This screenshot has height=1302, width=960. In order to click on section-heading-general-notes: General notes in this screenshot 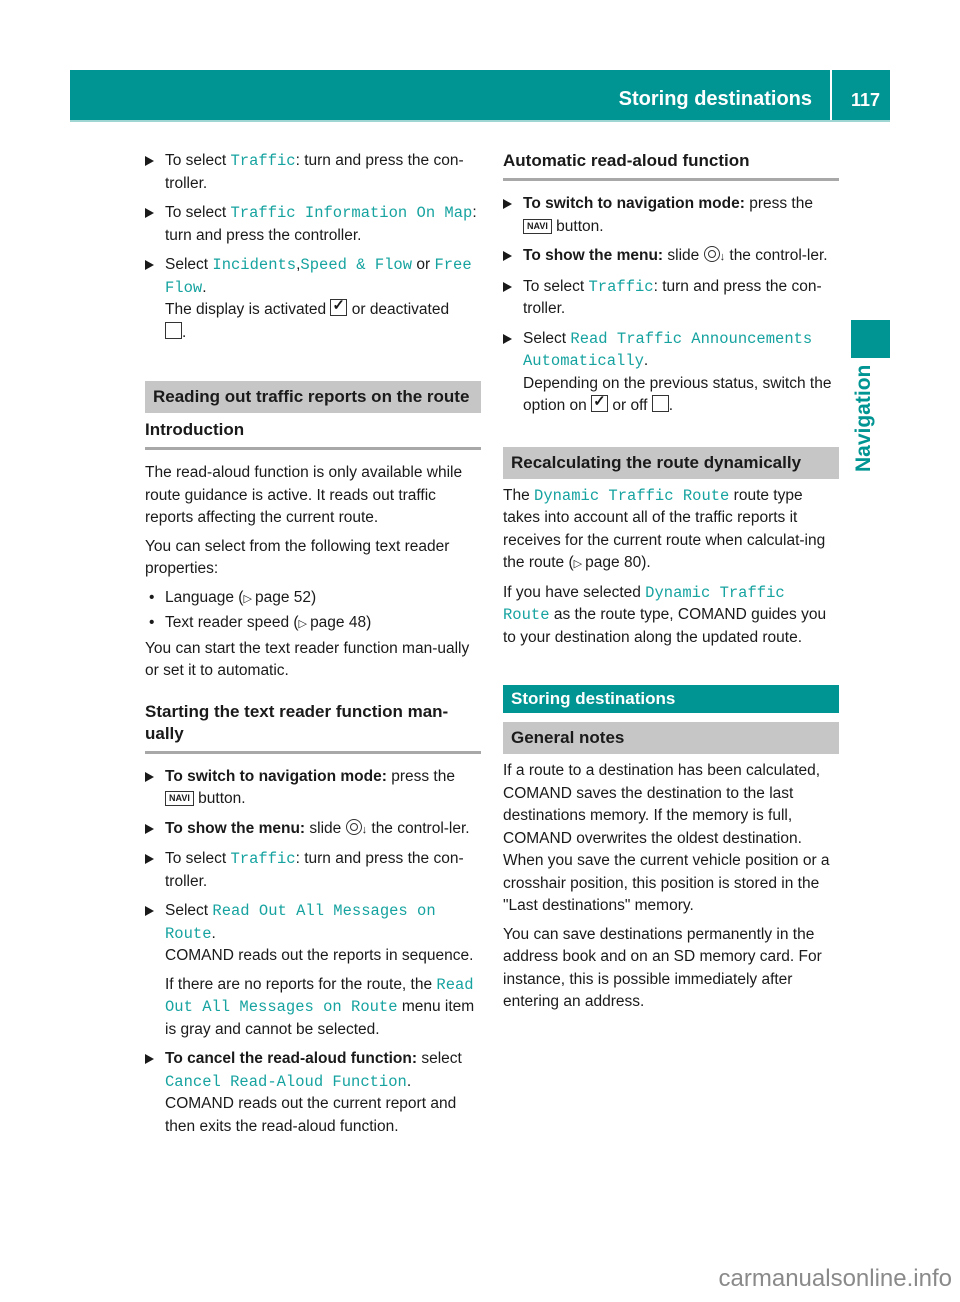, I will do `click(671, 738)`.